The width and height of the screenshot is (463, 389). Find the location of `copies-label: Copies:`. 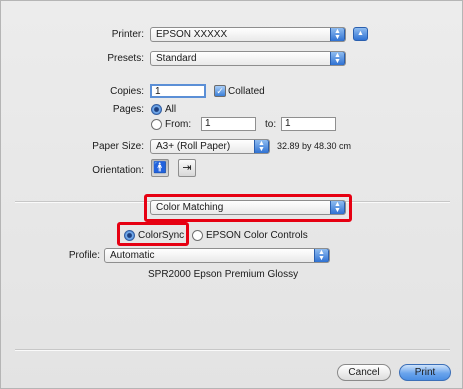

copies-label: Copies: is located at coordinates (127, 91).